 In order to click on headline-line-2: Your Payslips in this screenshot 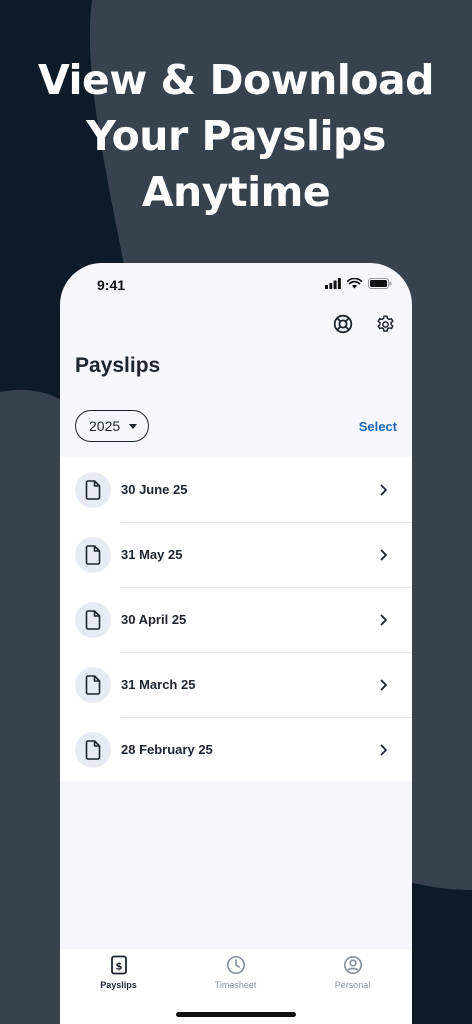, I will do `click(236, 136)`.